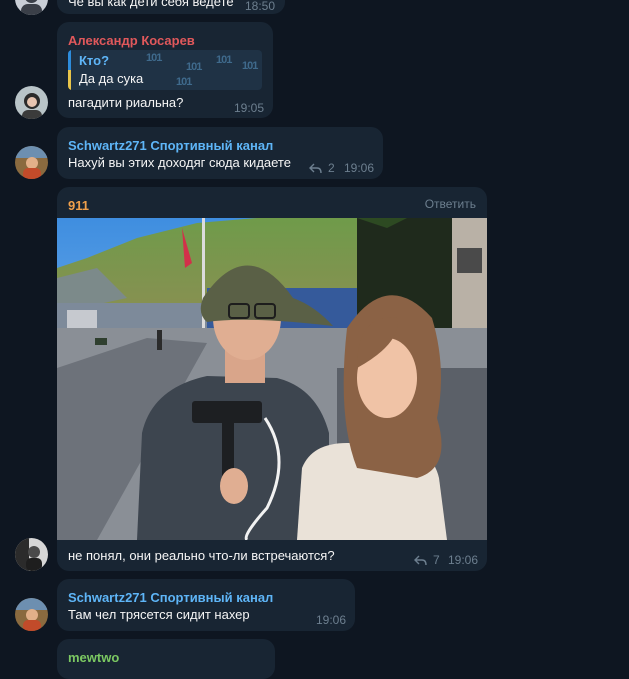 Image resolution: width=629 pixels, height=679 pixels. Describe the element at coordinates (436, 560) in the screenshot. I see `reply-count-value: 7` at that location.